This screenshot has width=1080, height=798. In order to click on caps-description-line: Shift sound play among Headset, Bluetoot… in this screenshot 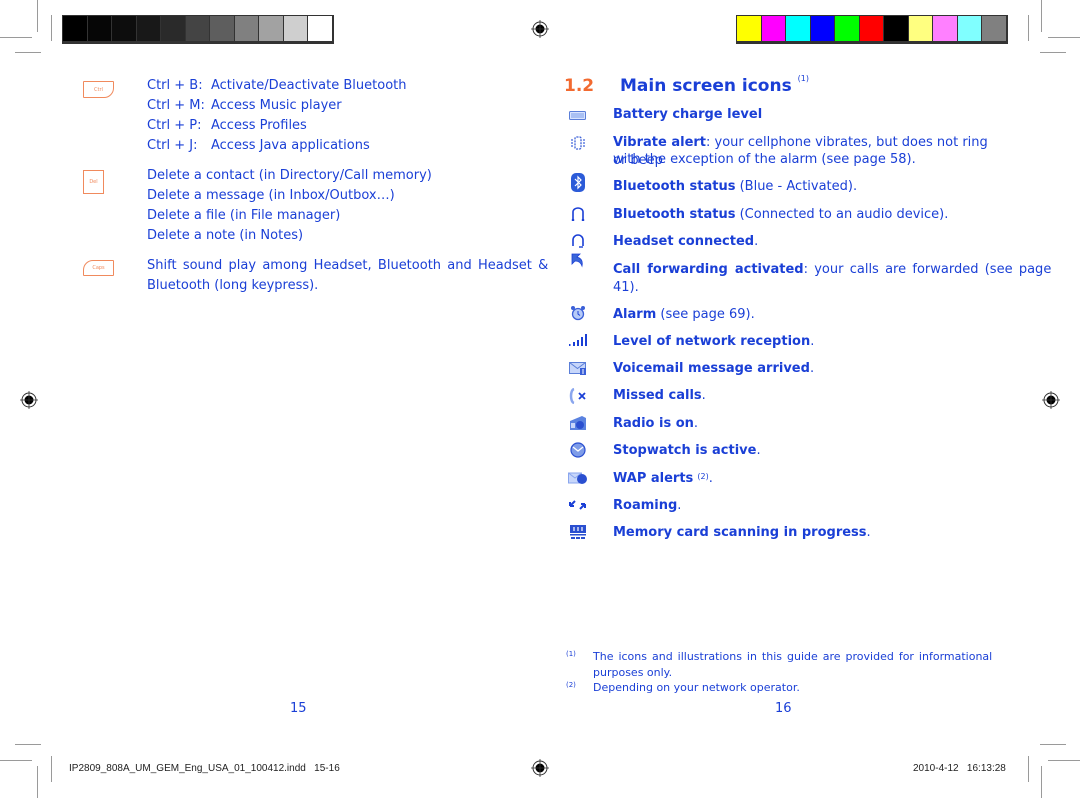, I will do `click(348, 265)`.